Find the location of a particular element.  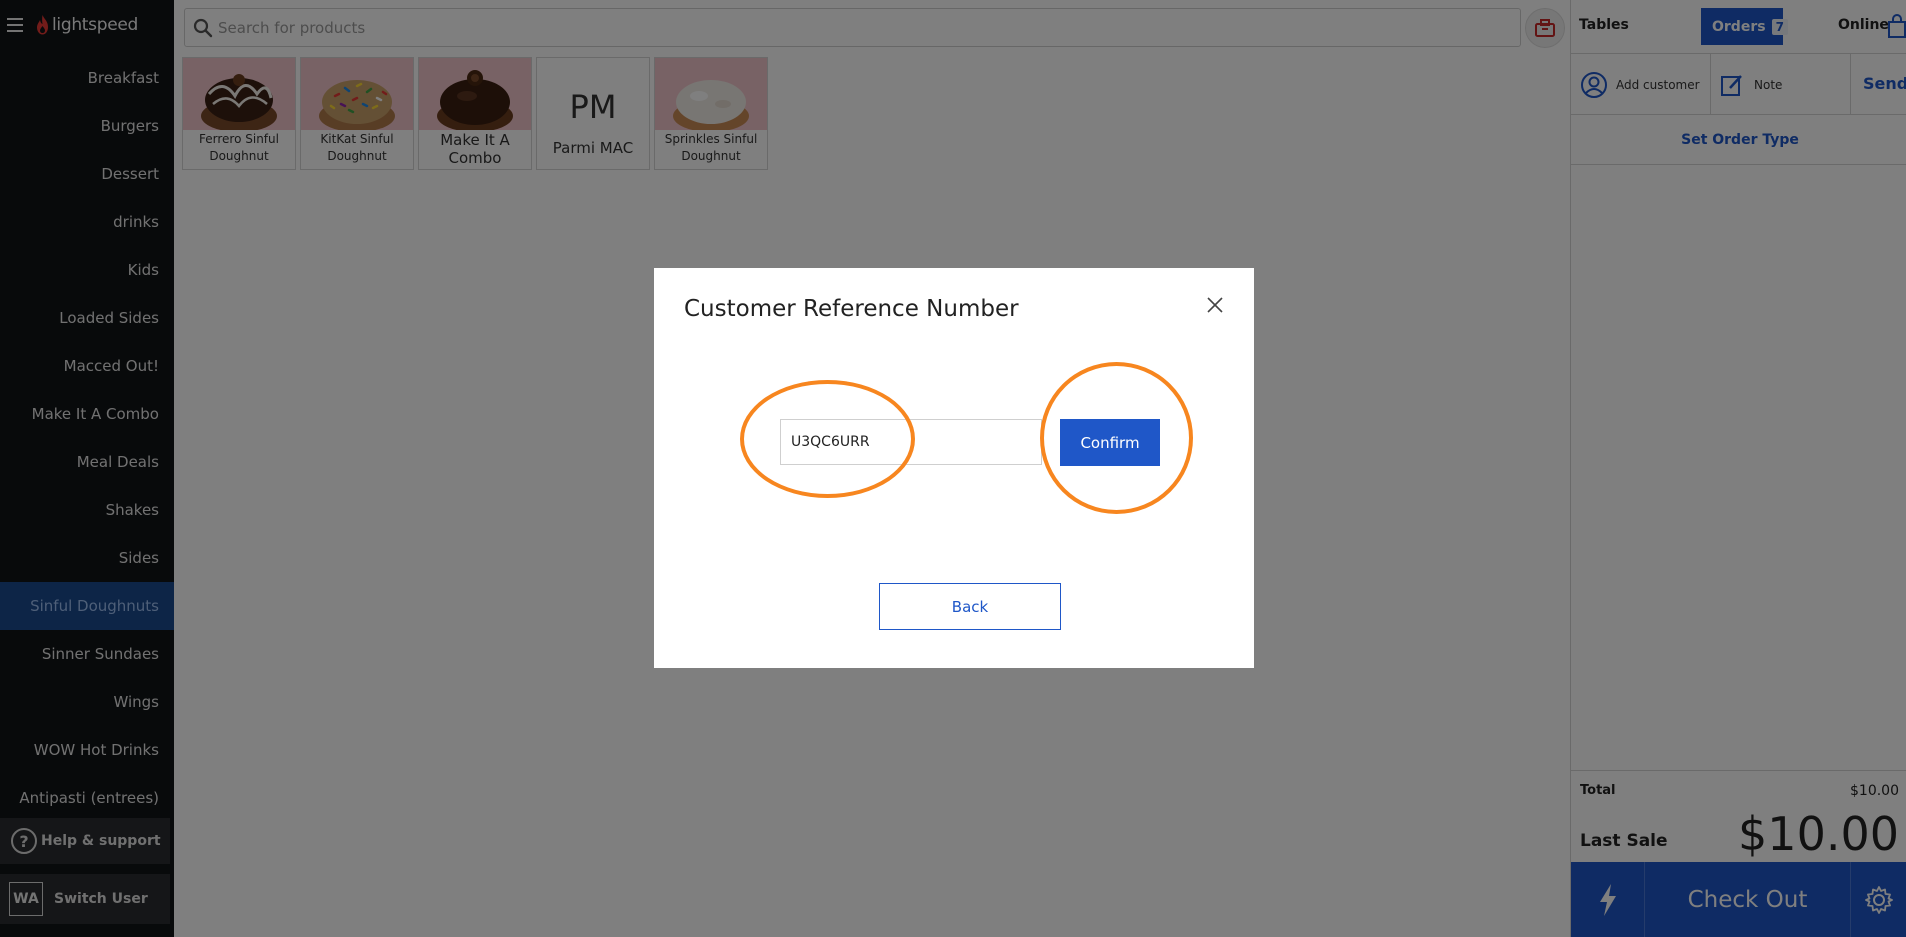

confirm-button: Confirm is located at coordinates (1110, 442).